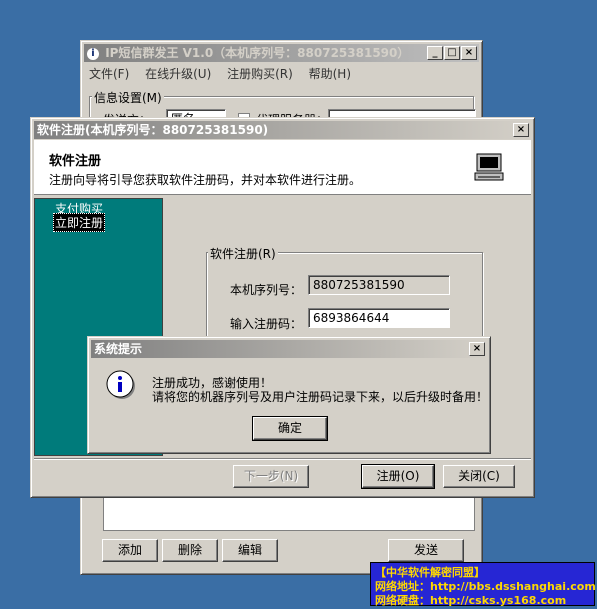  What do you see at coordinates (109, 74) in the screenshot?
I see `menu-file: 文件(F)` at bounding box center [109, 74].